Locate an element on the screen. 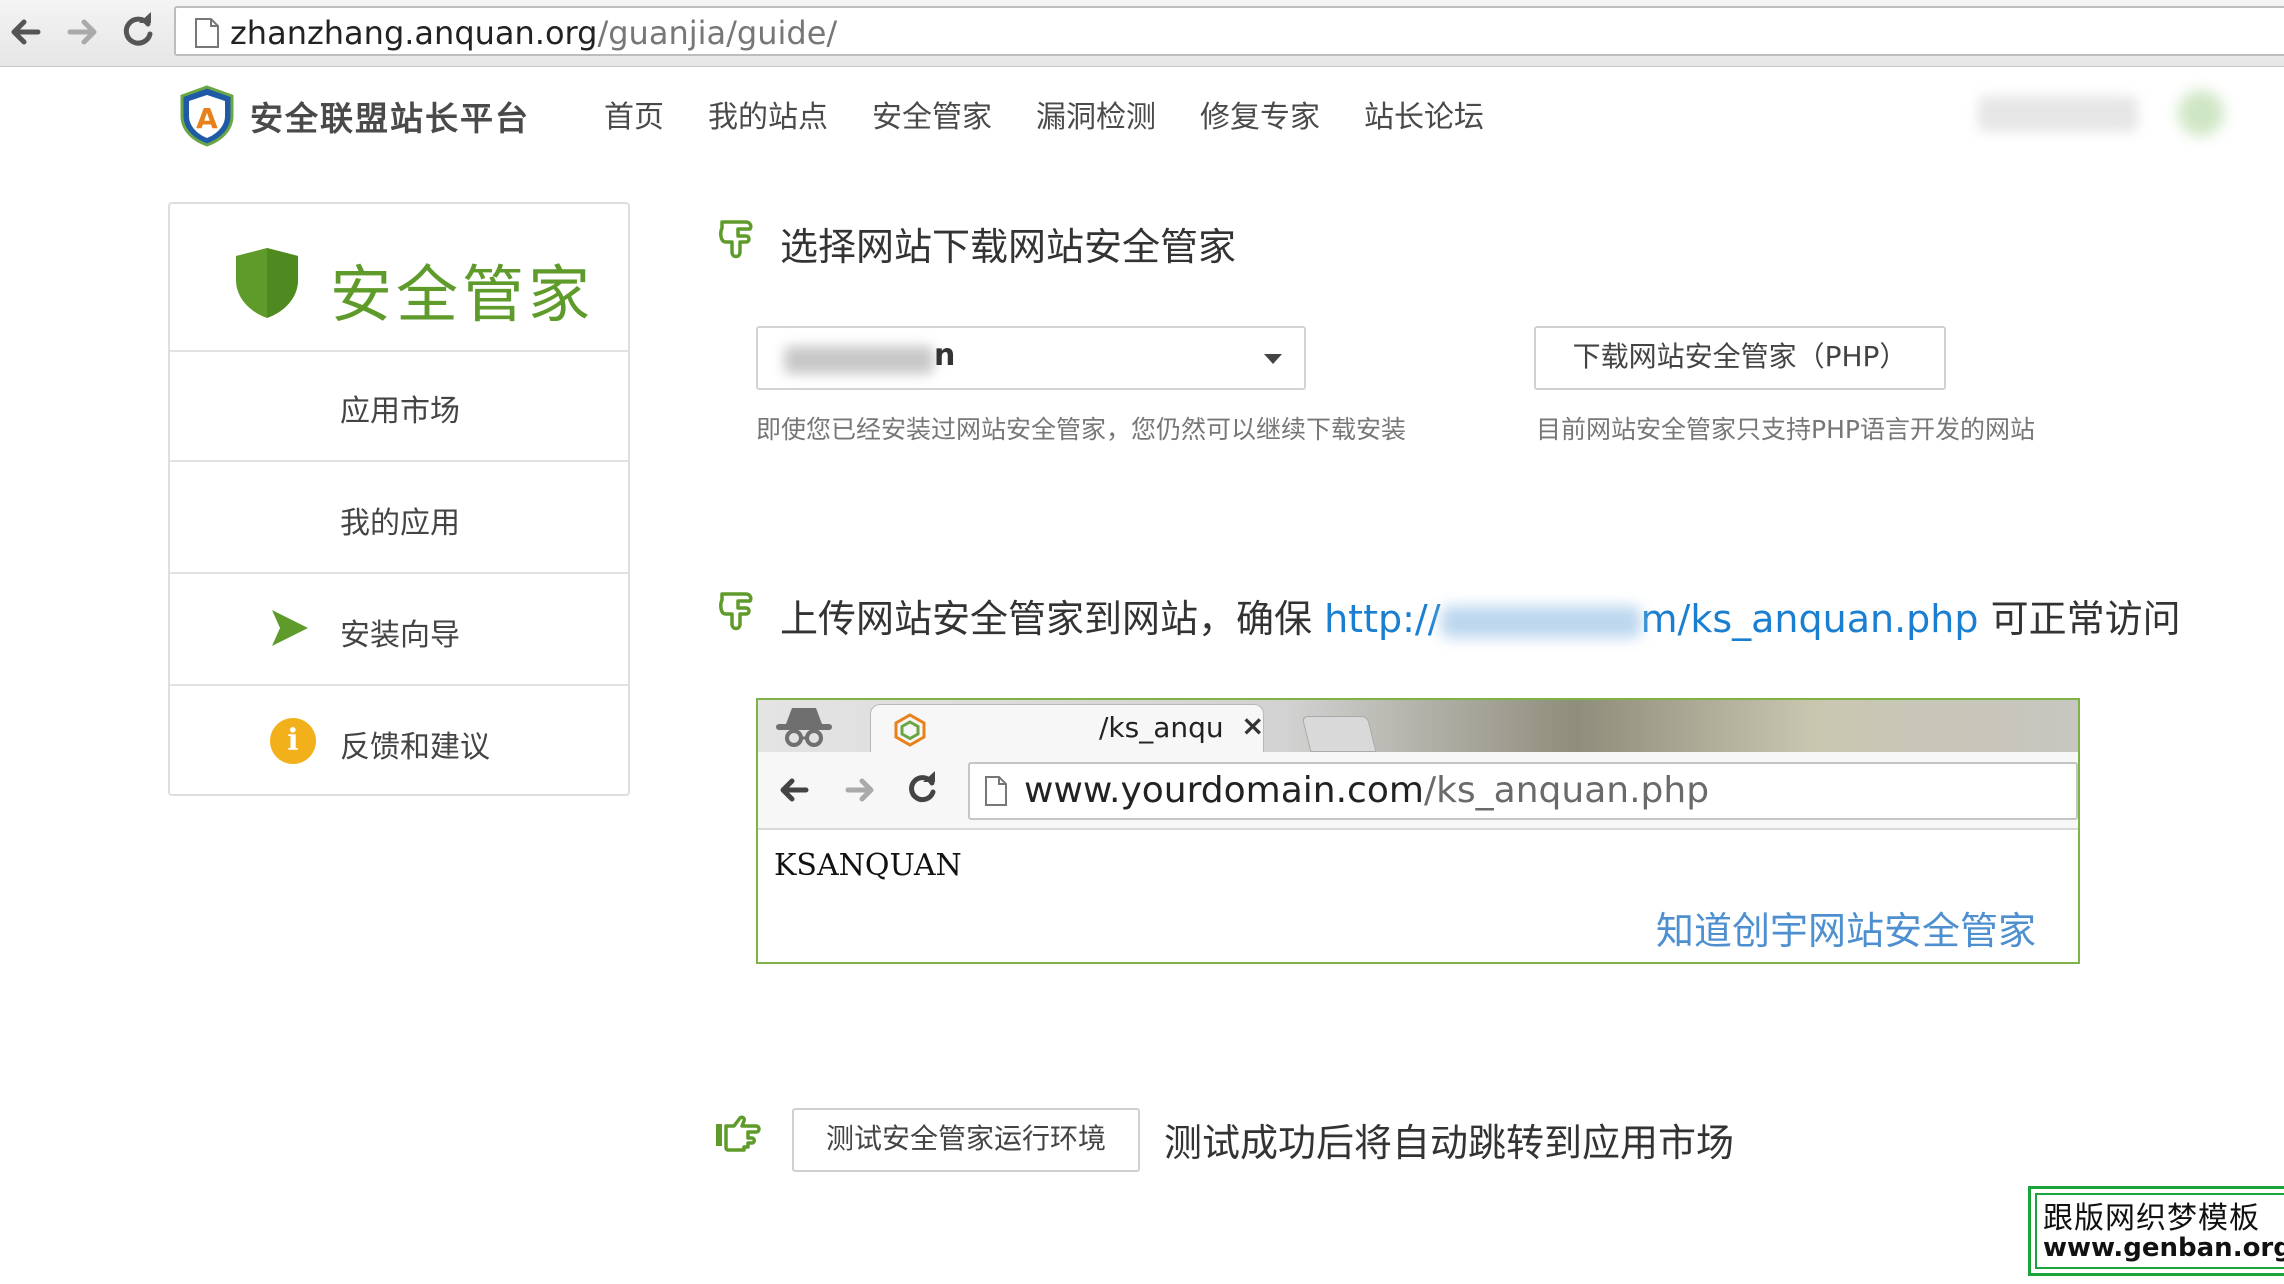 The image size is (2284, 1284). site-select: n is located at coordinates (1031, 358).